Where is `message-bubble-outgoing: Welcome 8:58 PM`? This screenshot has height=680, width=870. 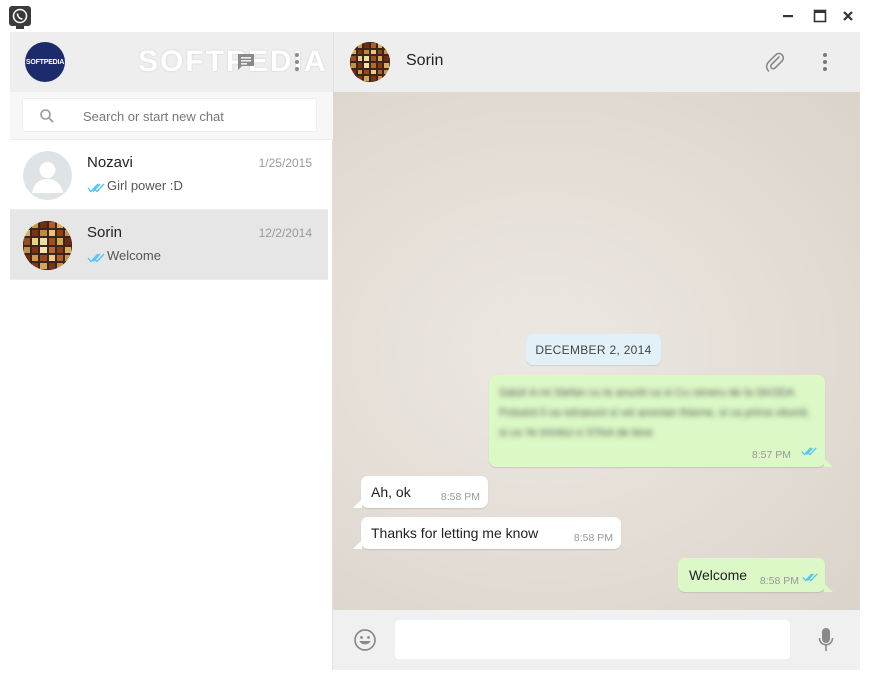
message-bubble-outgoing: Welcome 8:58 PM is located at coordinates (755, 575).